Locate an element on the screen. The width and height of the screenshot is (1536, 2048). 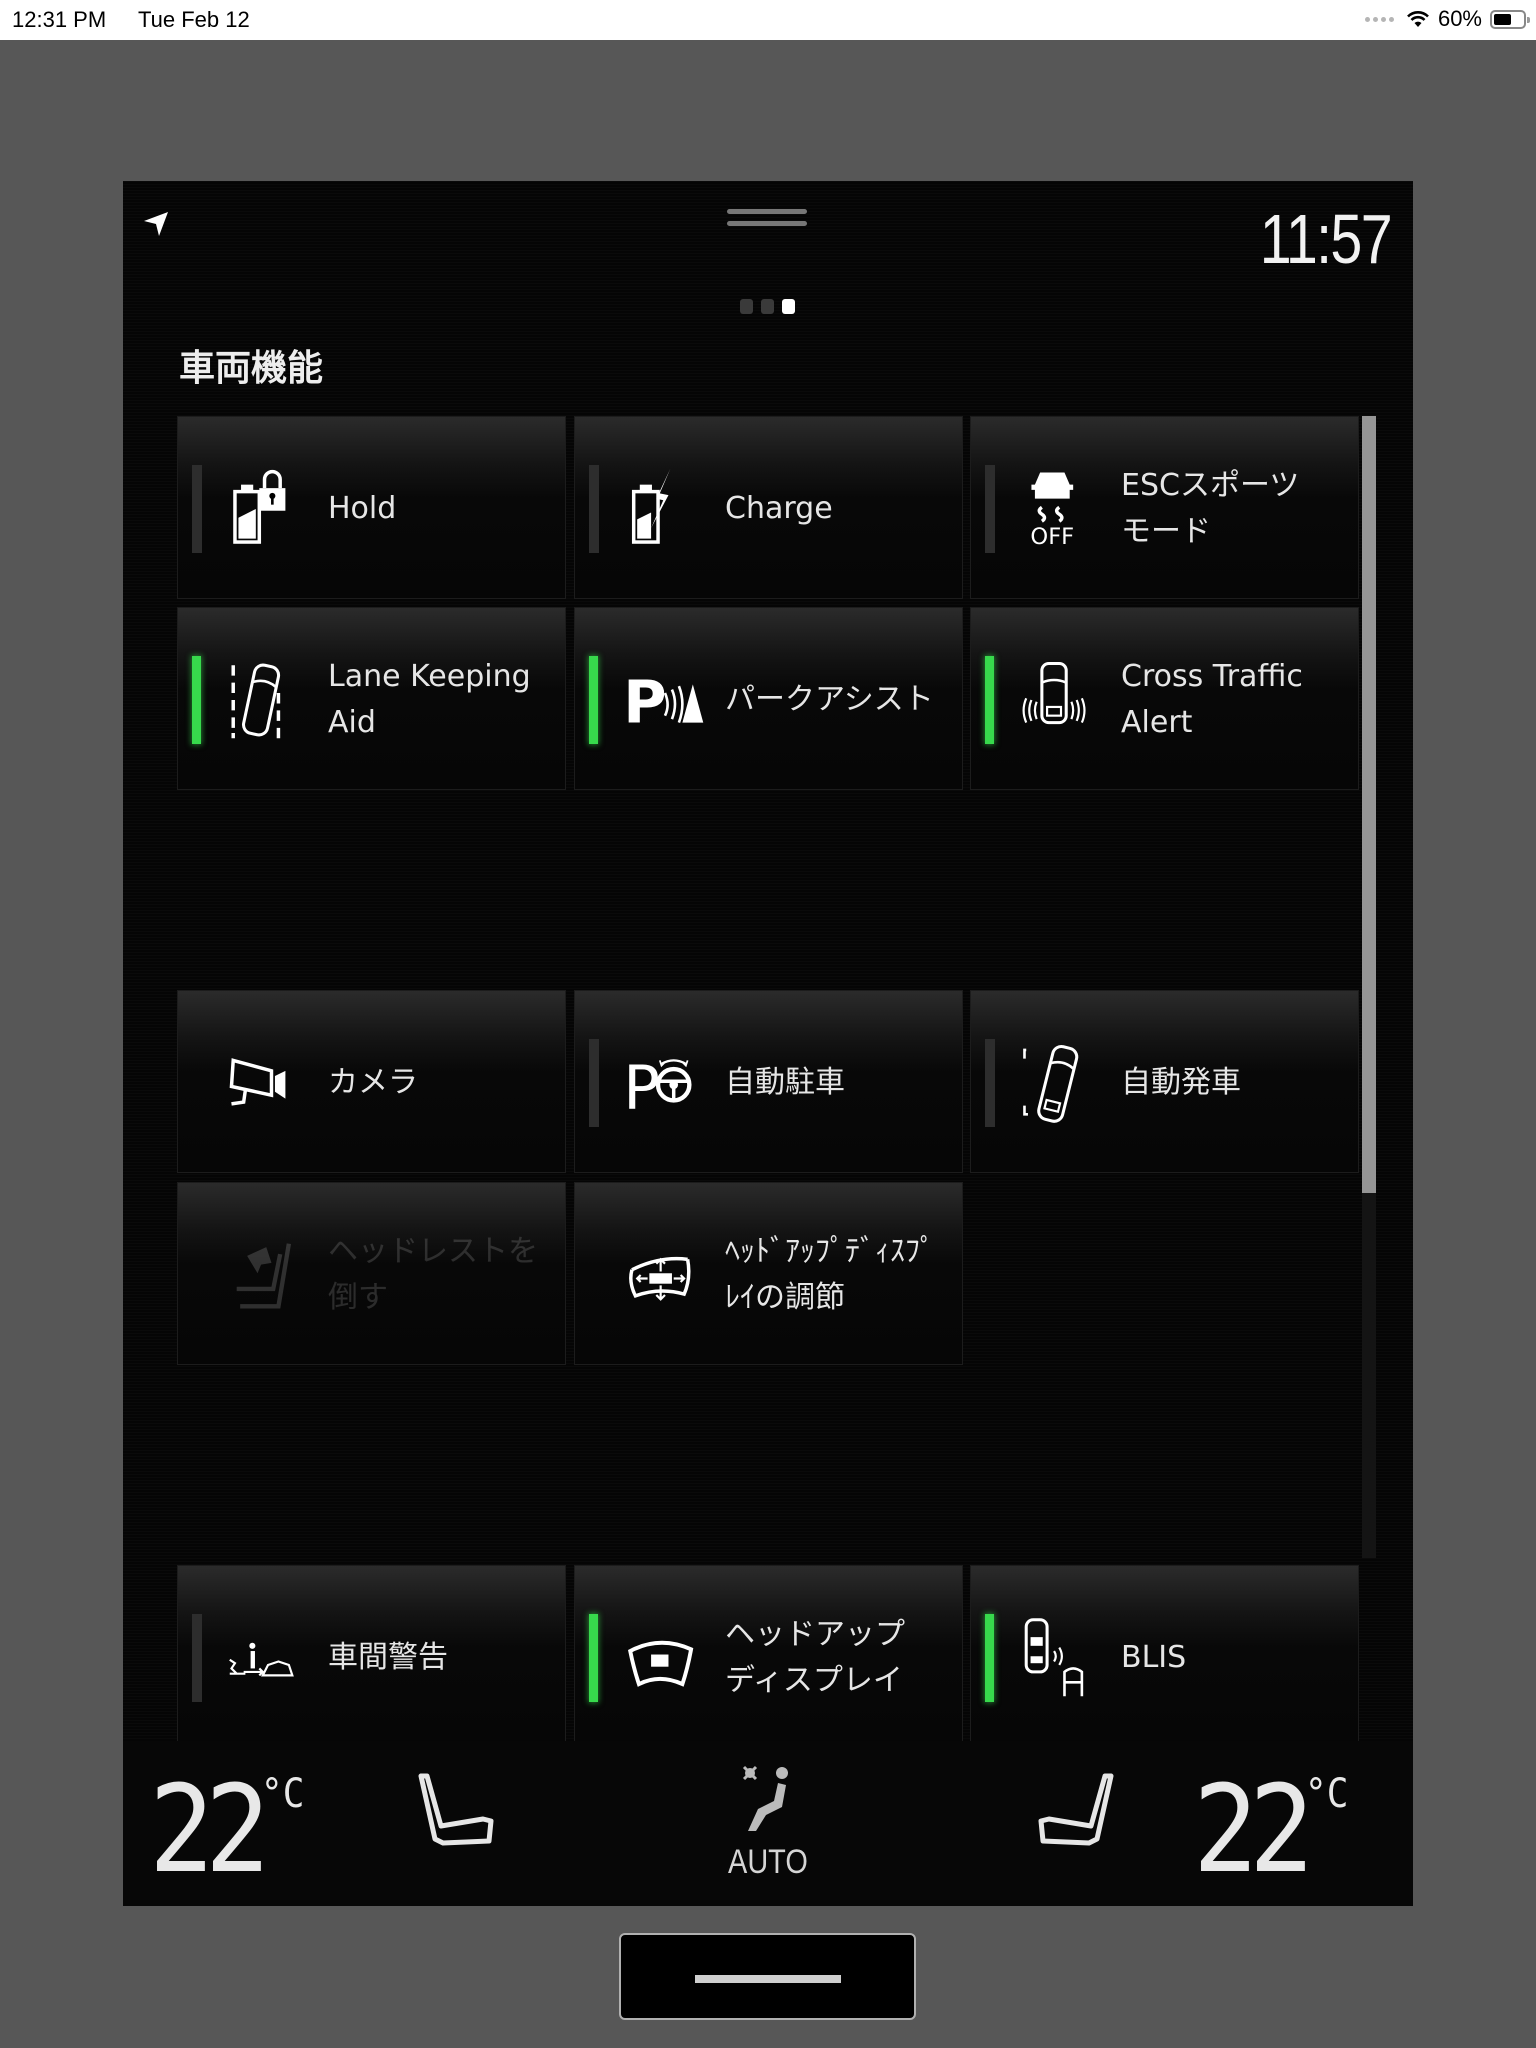
tile-headrest: ヘッドレストを 倒す is located at coordinates (371, 1273).